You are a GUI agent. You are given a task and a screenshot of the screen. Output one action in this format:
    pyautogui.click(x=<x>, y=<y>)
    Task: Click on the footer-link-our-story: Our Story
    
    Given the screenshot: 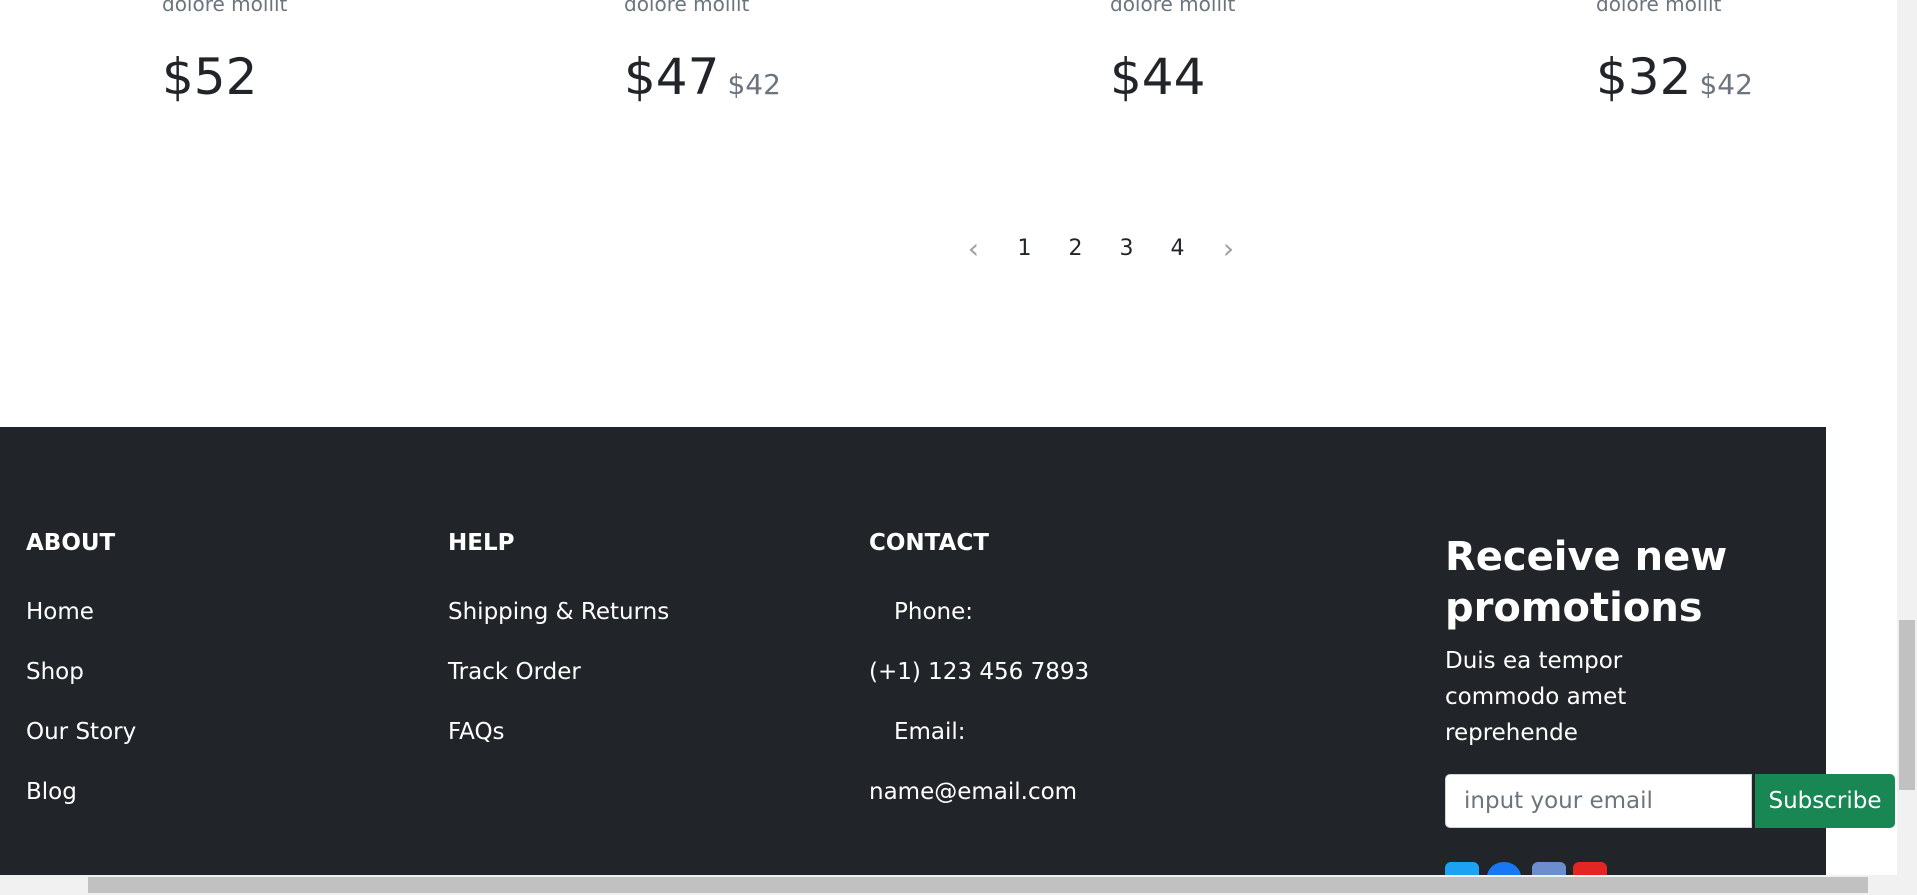 What is the action you would take?
    pyautogui.click(x=81, y=732)
    